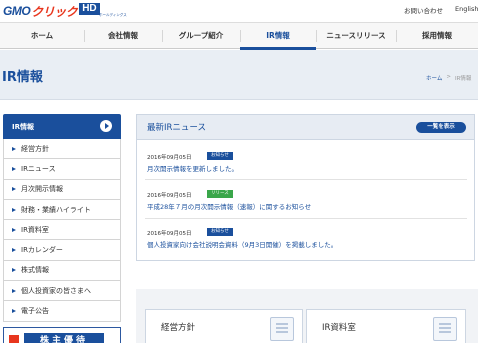  I want to click on global-nav: ホーム 会社情報 グループ紹介 IR情報 ニュースリリース 採用情報, so click(239, 36).